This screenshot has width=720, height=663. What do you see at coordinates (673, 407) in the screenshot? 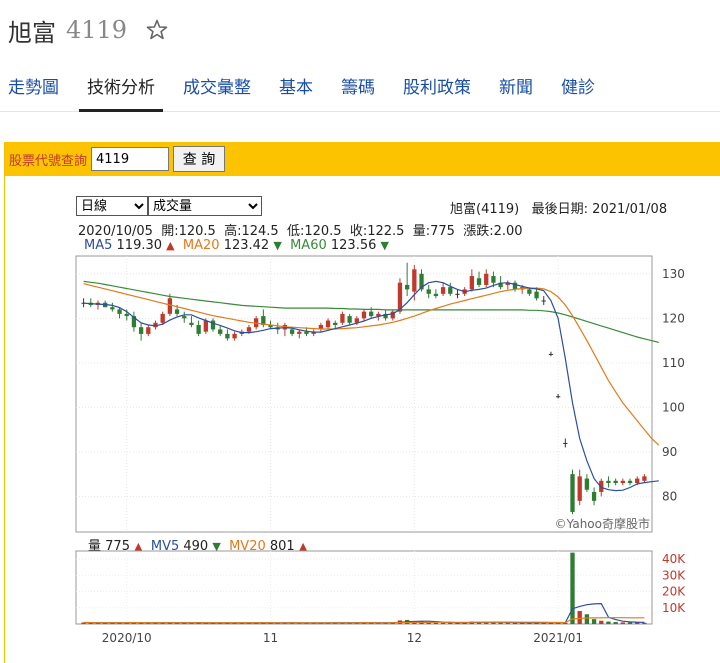
I see `price-tick-label: 100` at bounding box center [673, 407].